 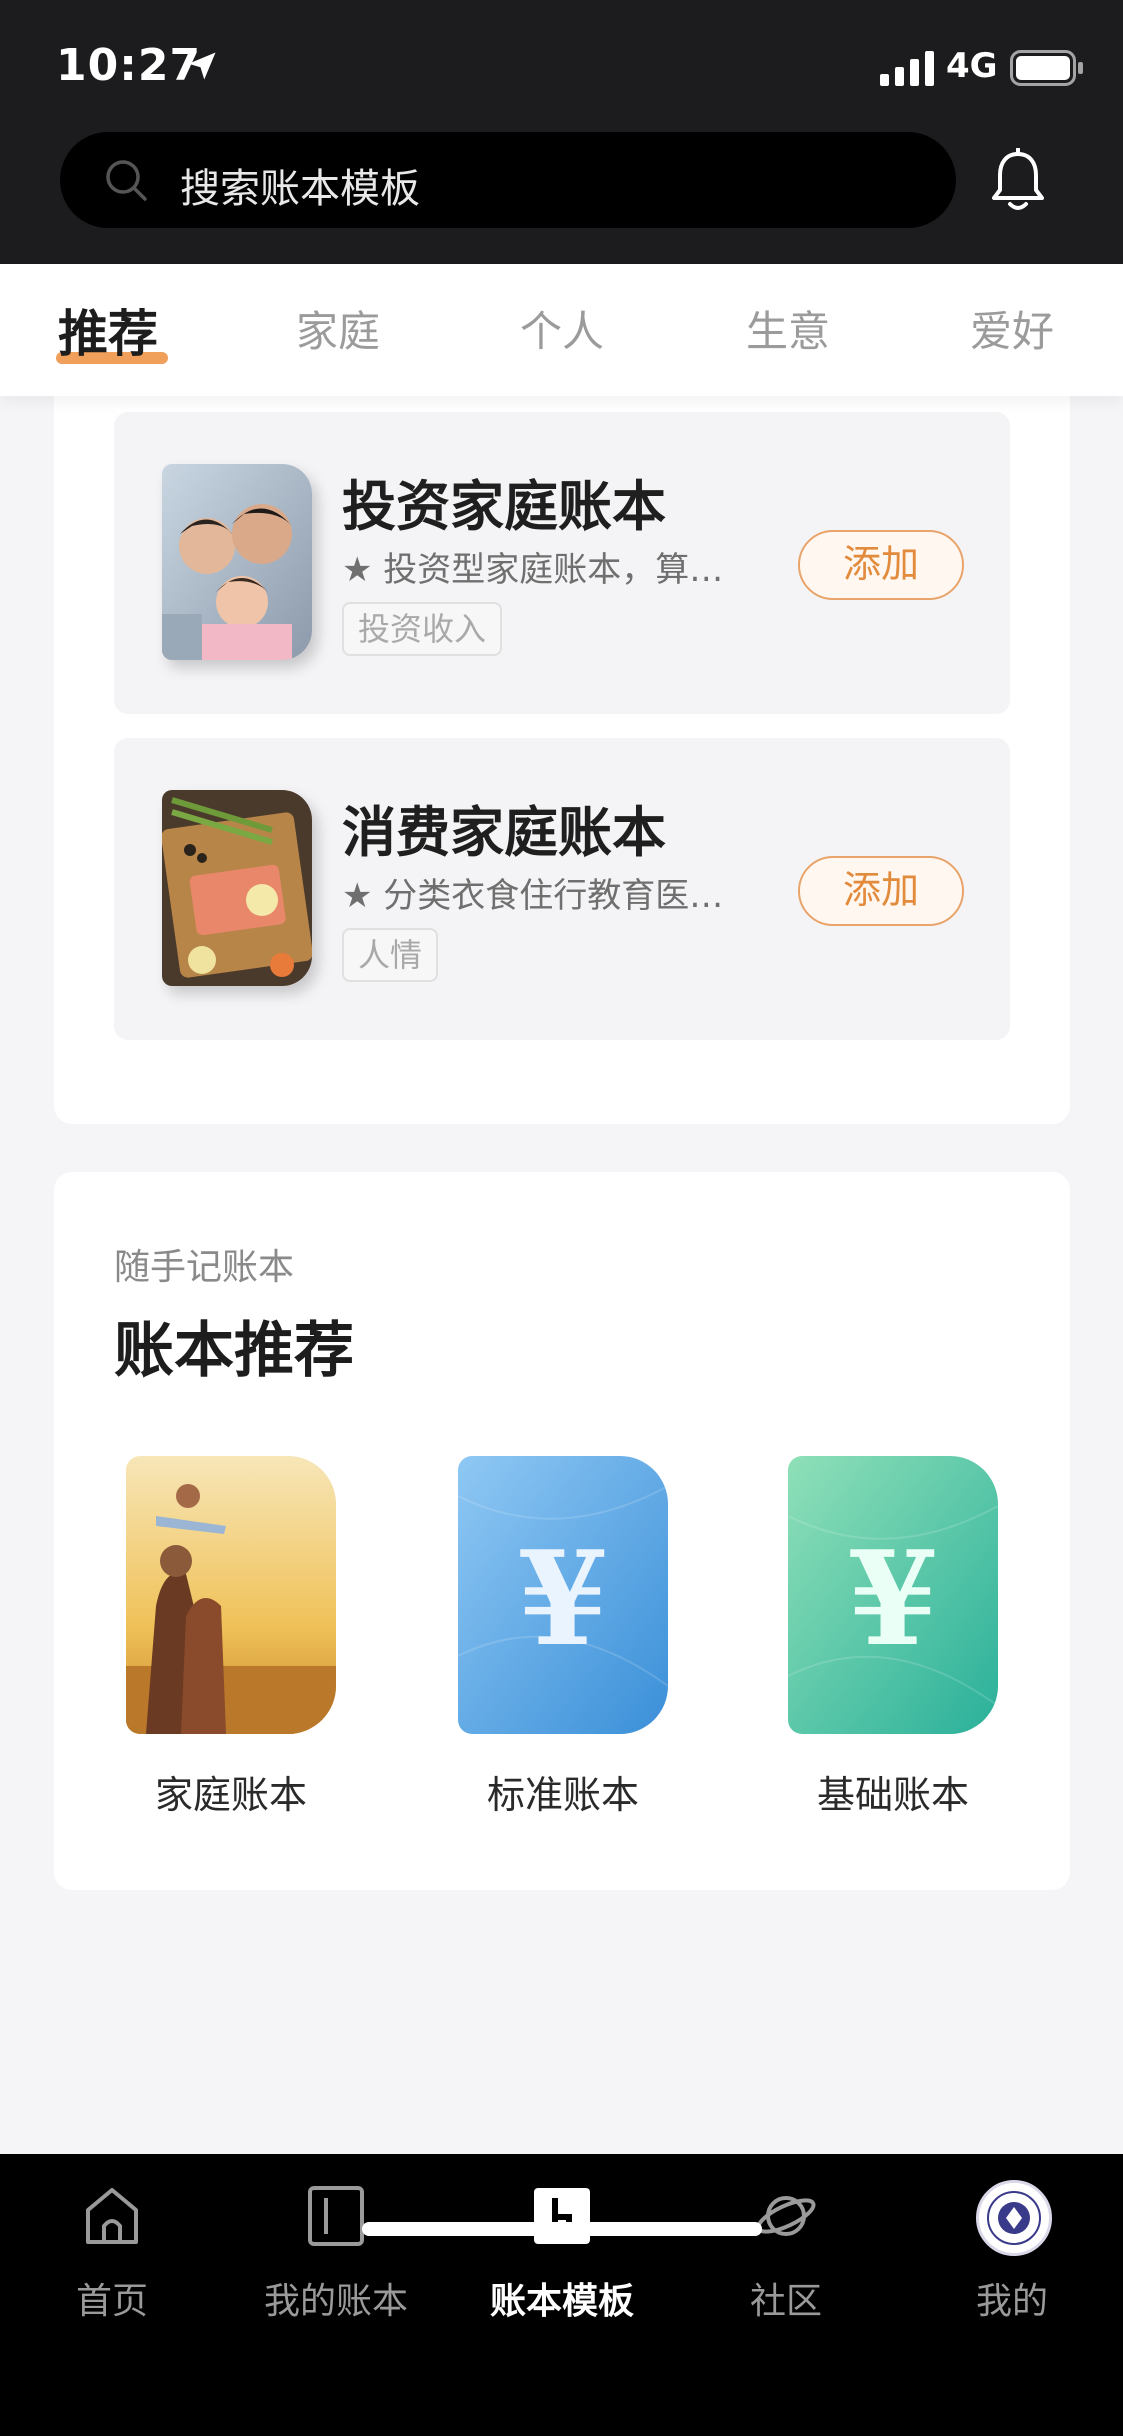 I want to click on nav-label: 社区, so click(x=785, y=2301).